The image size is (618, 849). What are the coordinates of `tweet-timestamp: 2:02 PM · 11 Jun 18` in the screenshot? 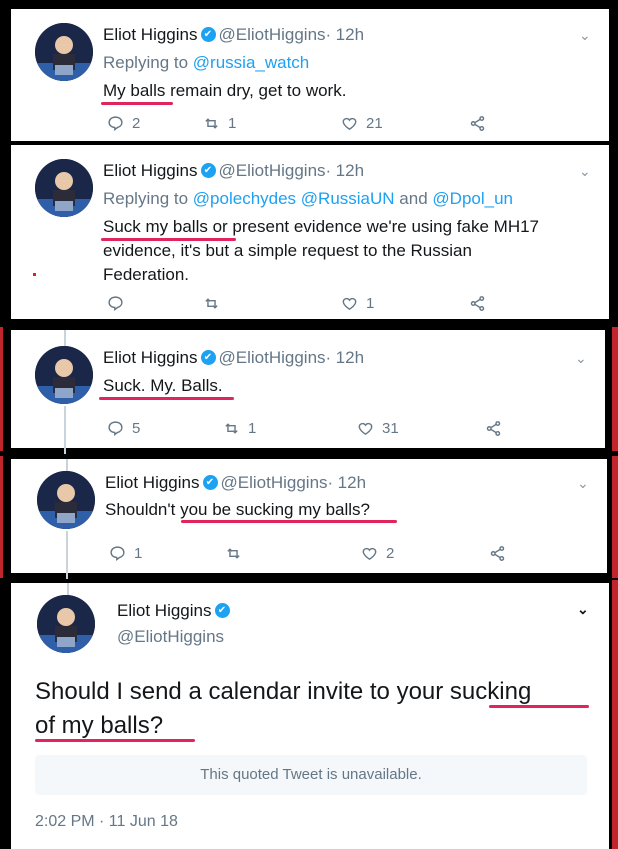 It's located at (106, 822).